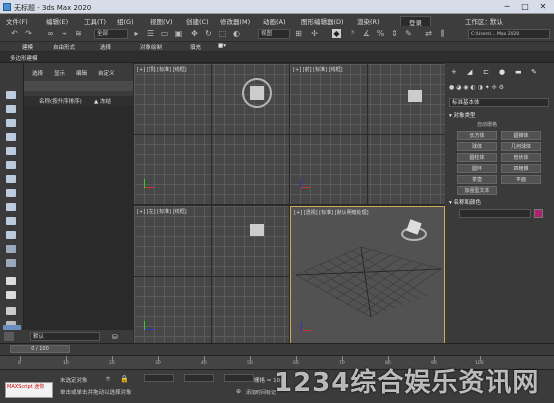 This screenshot has height=403, width=554. What do you see at coordinates (298, 33) in the screenshot?
I see `pivot-icon: ⊞` at bounding box center [298, 33].